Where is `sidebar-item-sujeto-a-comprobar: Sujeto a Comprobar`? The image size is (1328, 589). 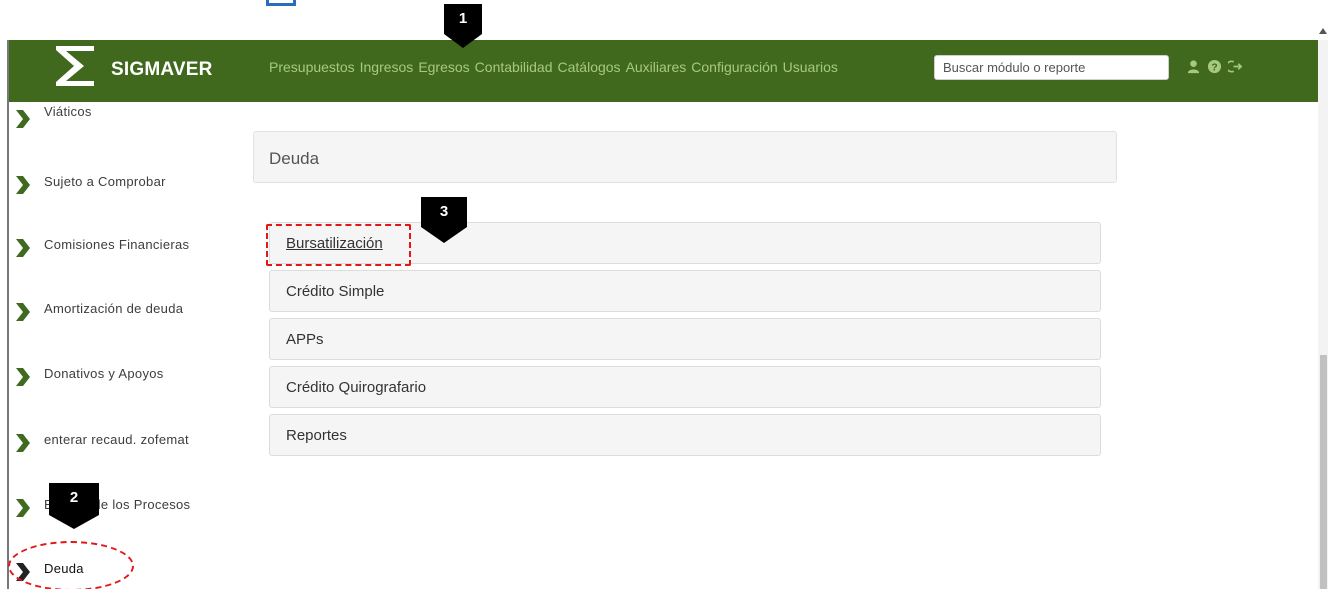
sidebar-item-sujeto-a-comprobar: Sujeto a Comprobar is located at coordinates (120, 183).